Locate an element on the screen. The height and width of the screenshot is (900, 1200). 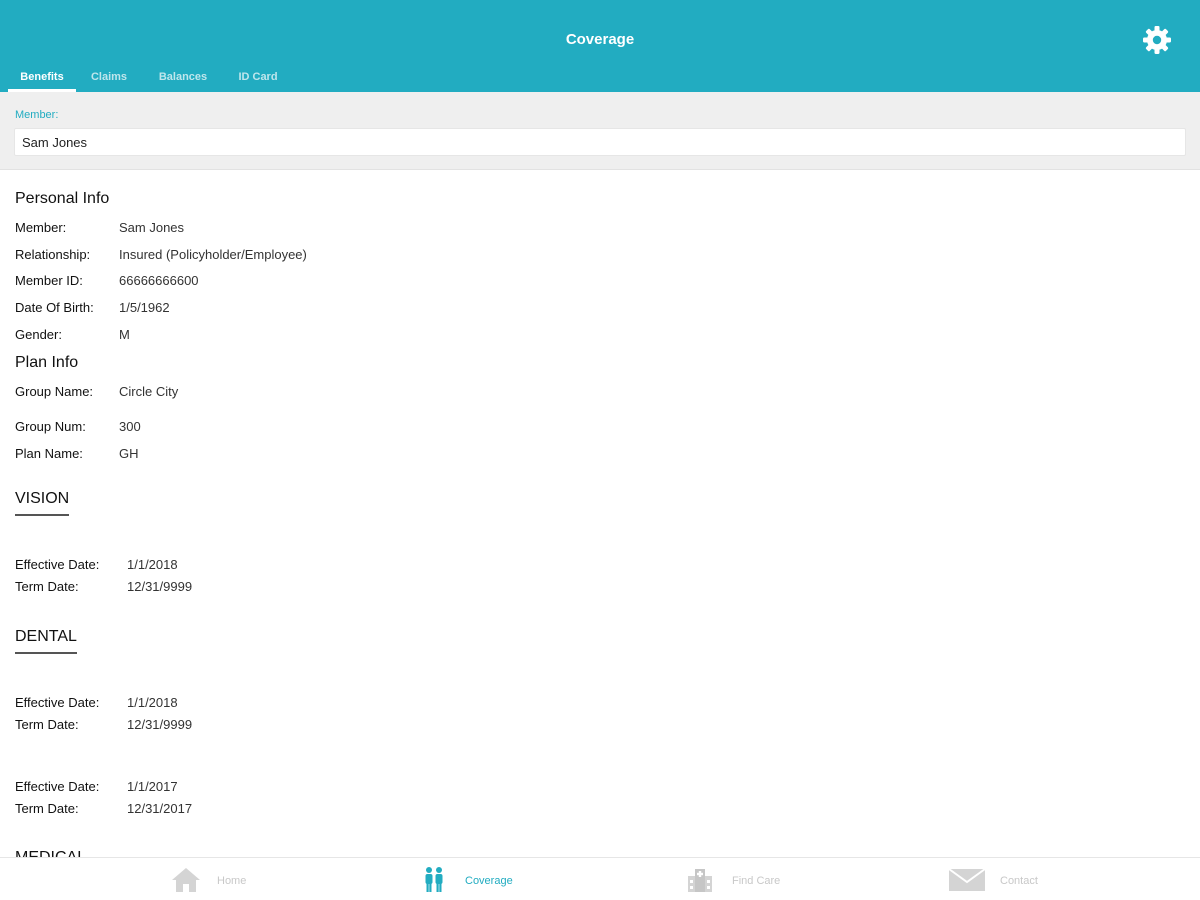
gear-icon is located at coordinates (1157, 40).